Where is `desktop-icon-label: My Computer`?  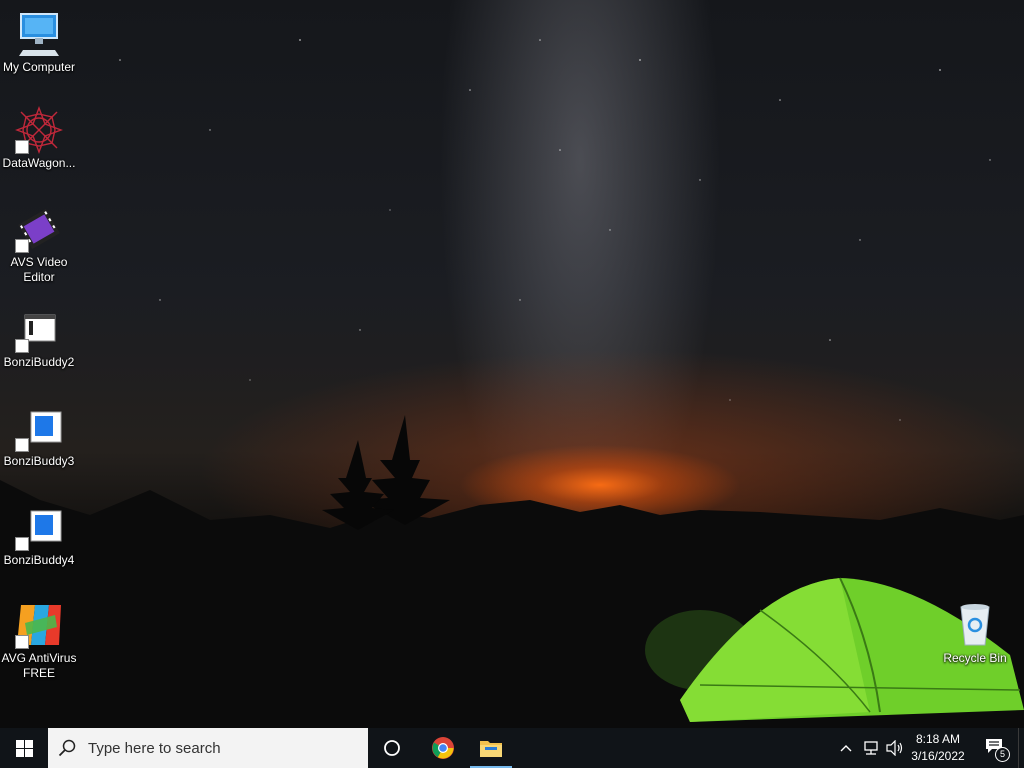
desktop-icon-label: My Computer is located at coordinates (39, 67).